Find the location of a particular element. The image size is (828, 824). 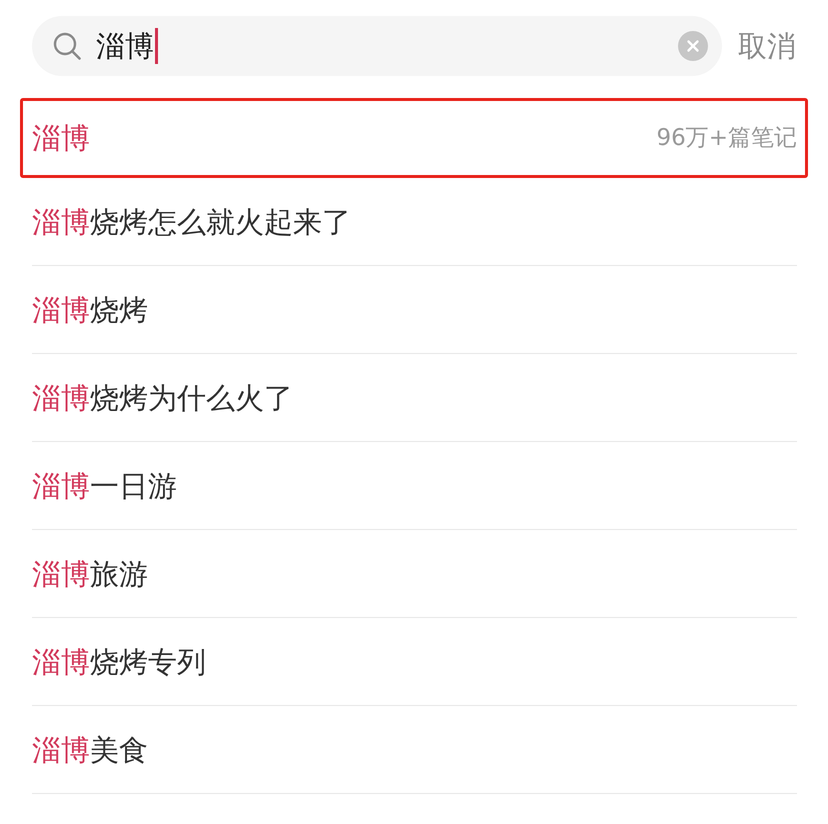

suggestion-item: 淄博旅游 is located at coordinates (90, 574).